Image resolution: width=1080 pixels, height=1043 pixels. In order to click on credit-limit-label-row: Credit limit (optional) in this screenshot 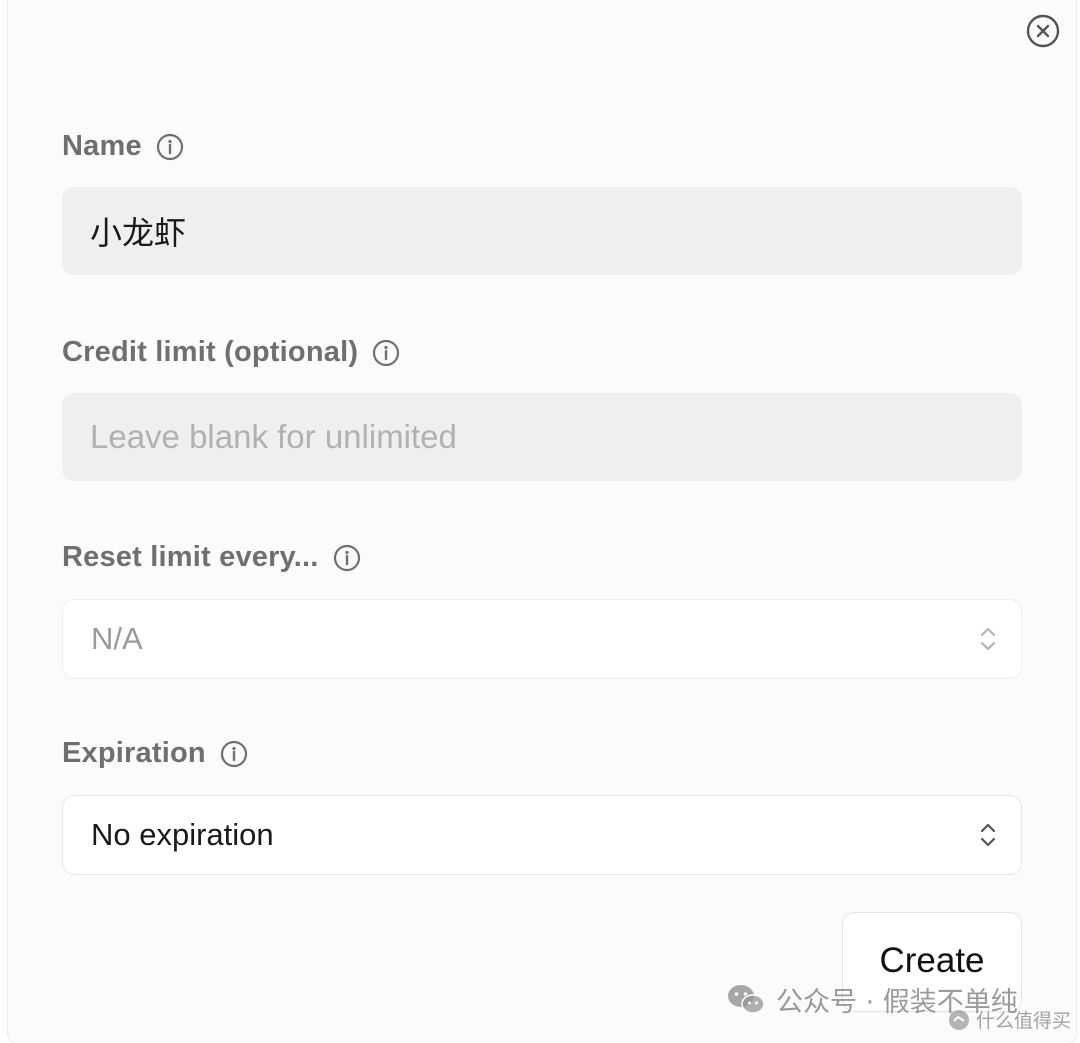, I will do `click(231, 352)`.